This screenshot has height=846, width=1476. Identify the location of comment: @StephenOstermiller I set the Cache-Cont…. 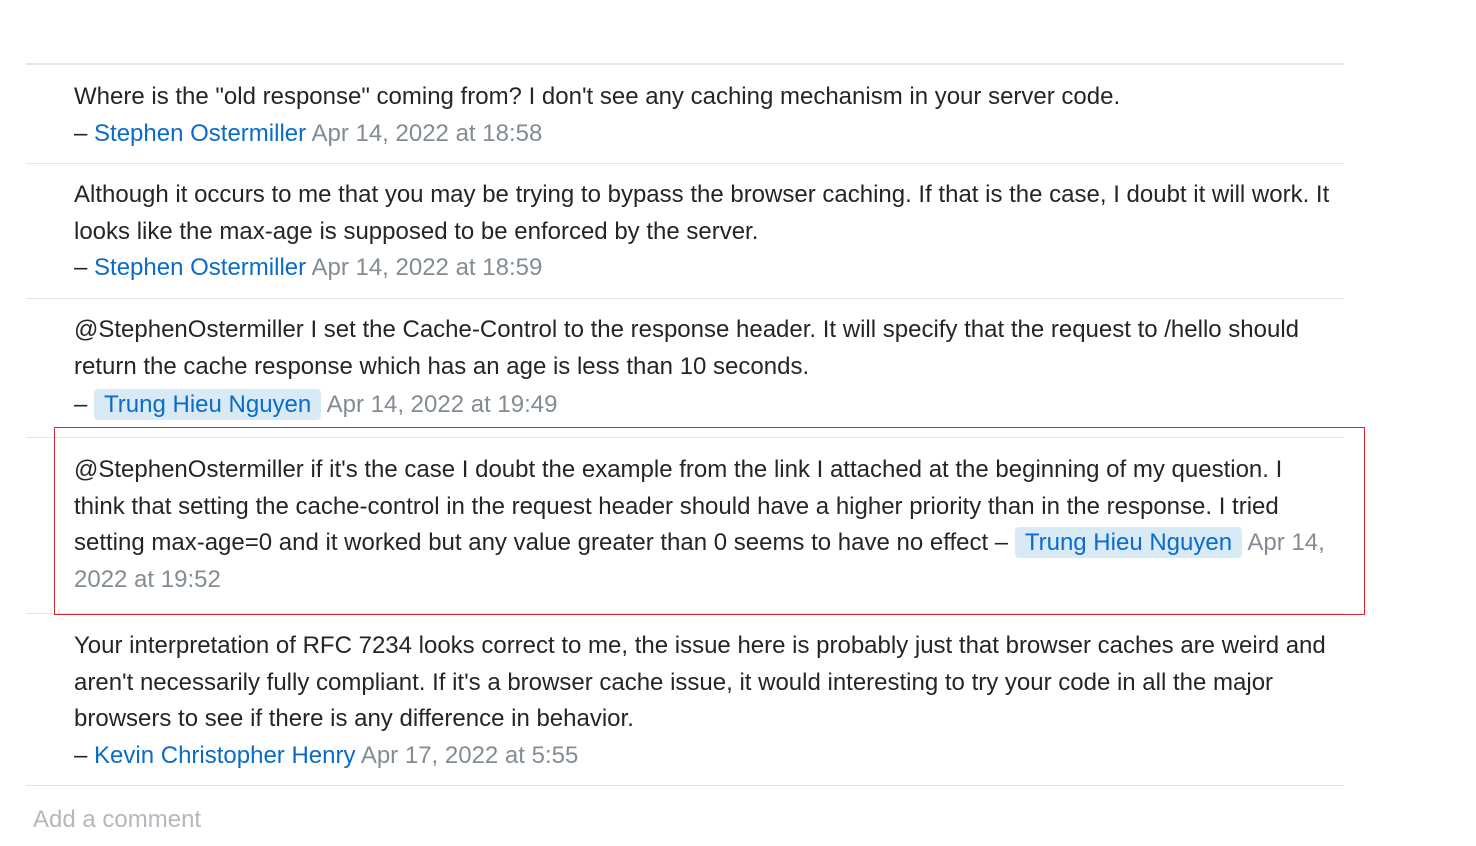
(685, 368).